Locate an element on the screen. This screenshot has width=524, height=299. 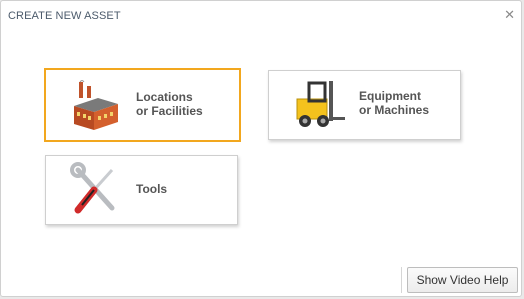
asset-card-equipment: Equipment or Machines is located at coordinates (364, 105).